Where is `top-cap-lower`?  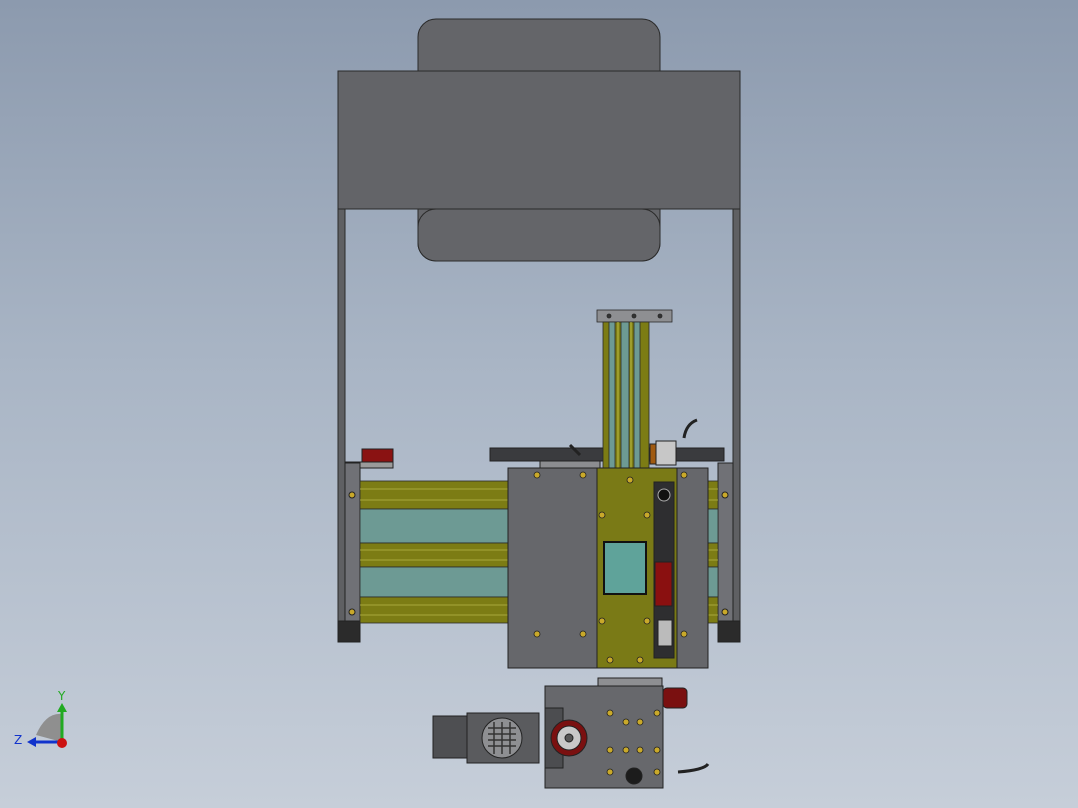 top-cap-lower is located at coordinates (539, 235).